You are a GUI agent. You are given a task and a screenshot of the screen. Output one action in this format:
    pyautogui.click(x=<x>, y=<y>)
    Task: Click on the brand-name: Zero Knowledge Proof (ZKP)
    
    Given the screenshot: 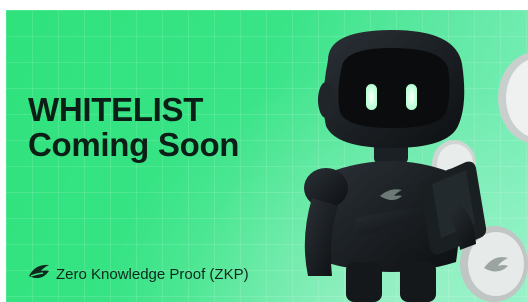 What is the action you would take?
    pyautogui.click(x=152, y=274)
    